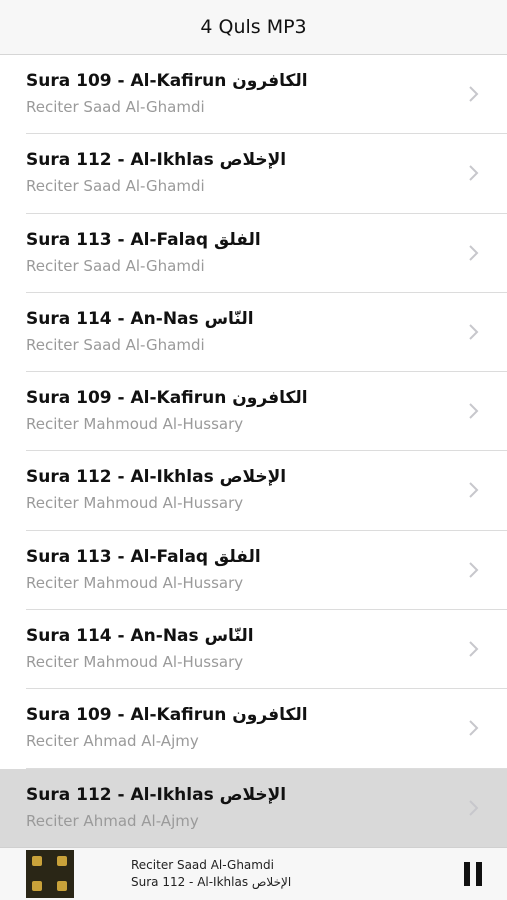  Describe the element at coordinates (467, 874) in the screenshot. I see `pause-bar-left` at that location.